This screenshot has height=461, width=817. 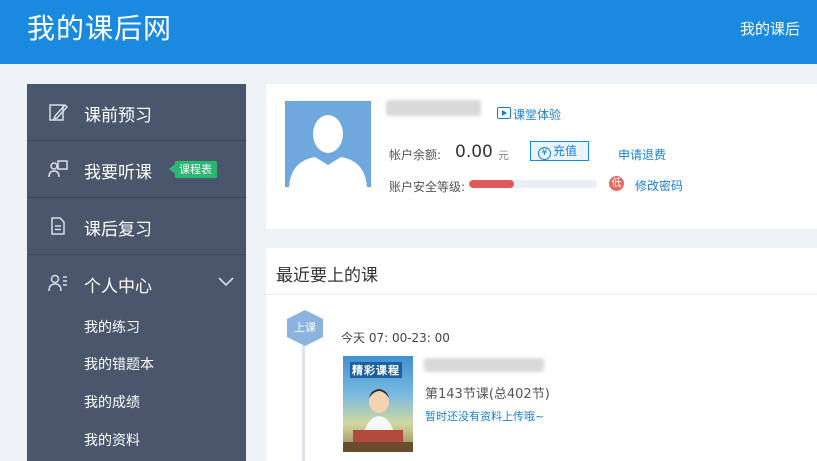 What do you see at coordinates (487, 394) in the screenshot?
I see `lesson-progress: 第143节课(总402节)` at bounding box center [487, 394].